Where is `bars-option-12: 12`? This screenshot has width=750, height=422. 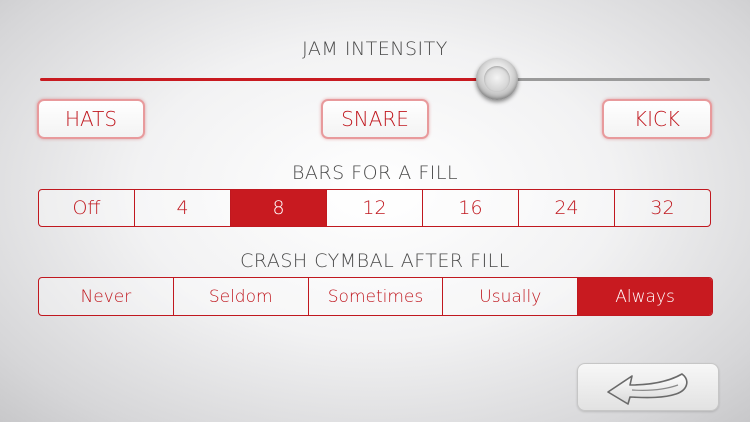
bars-option-12: 12 is located at coordinates (374, 208).